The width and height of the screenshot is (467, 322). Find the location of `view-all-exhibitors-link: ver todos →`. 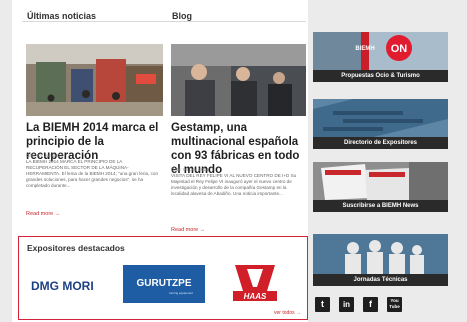

view-all-exhibitors-link: ver todos → is located at coordinates (287, 313).